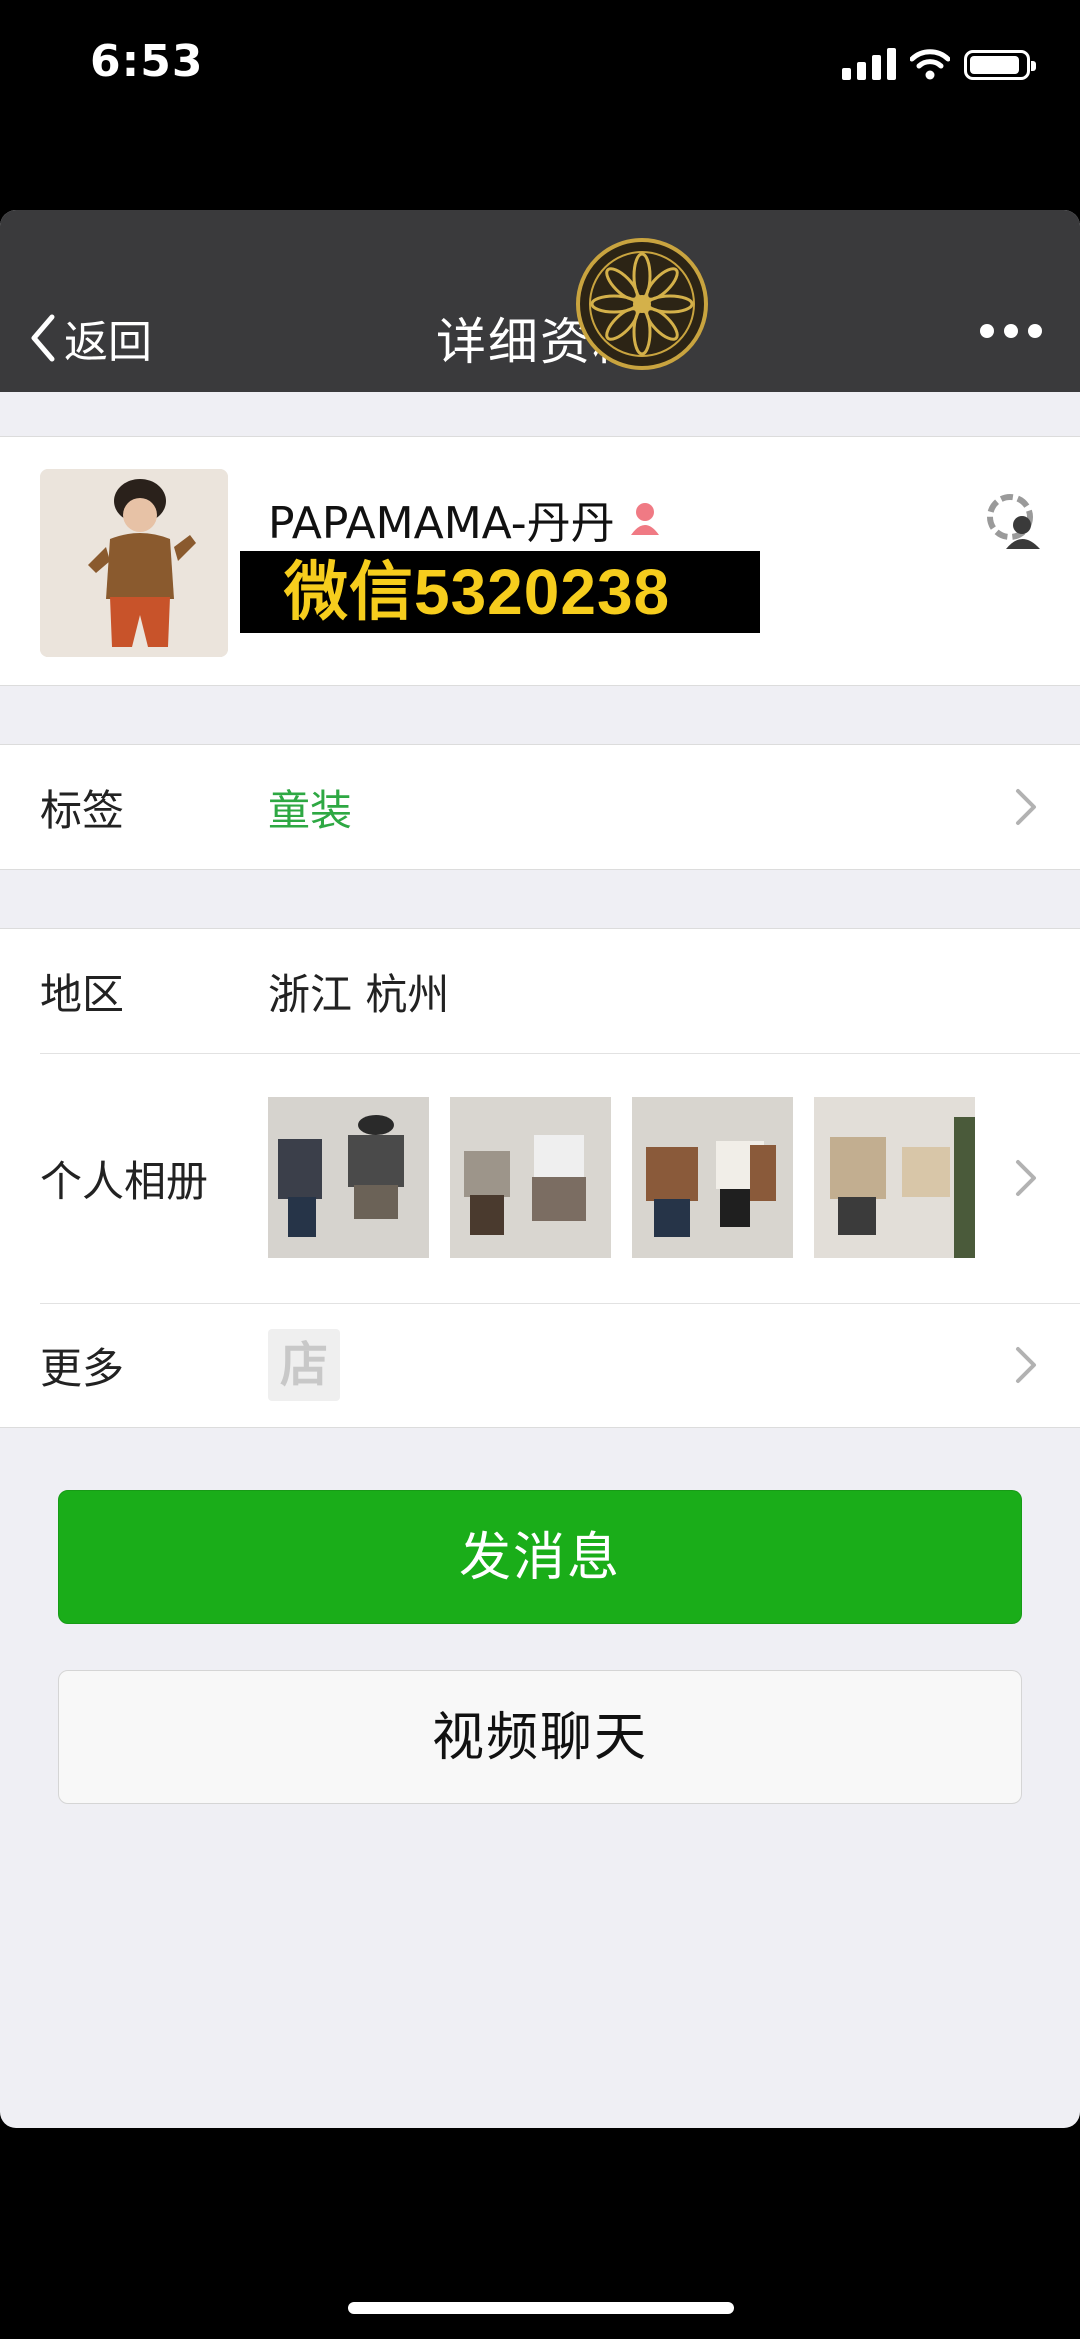 The image size is (1080, 2339). Describe the element at coordinates (540, 1737) in the screenshot. I see `video-call-button: 视频聊天` at that location.